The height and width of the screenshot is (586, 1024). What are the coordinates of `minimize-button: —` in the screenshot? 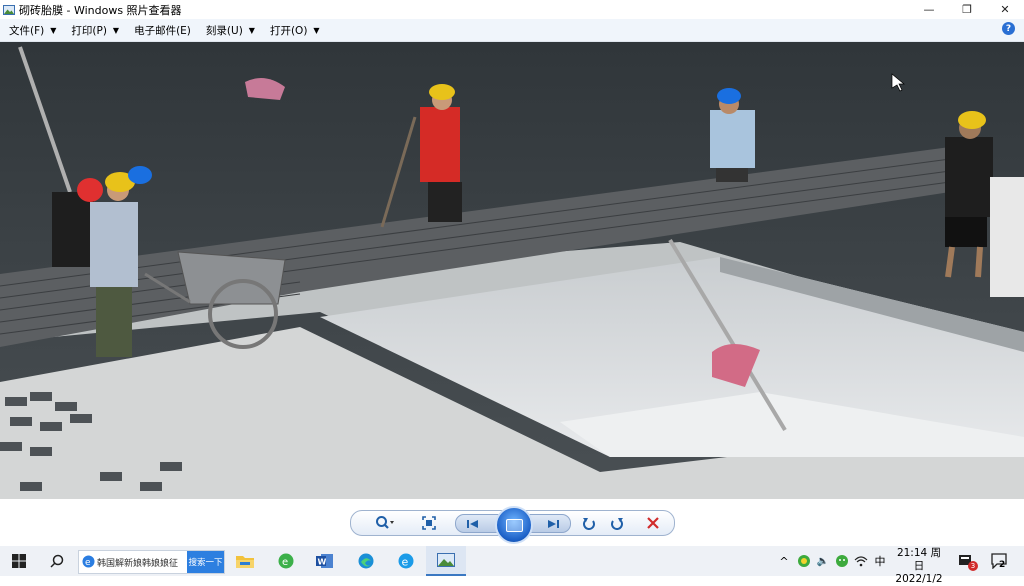 It's located at (929, 9).